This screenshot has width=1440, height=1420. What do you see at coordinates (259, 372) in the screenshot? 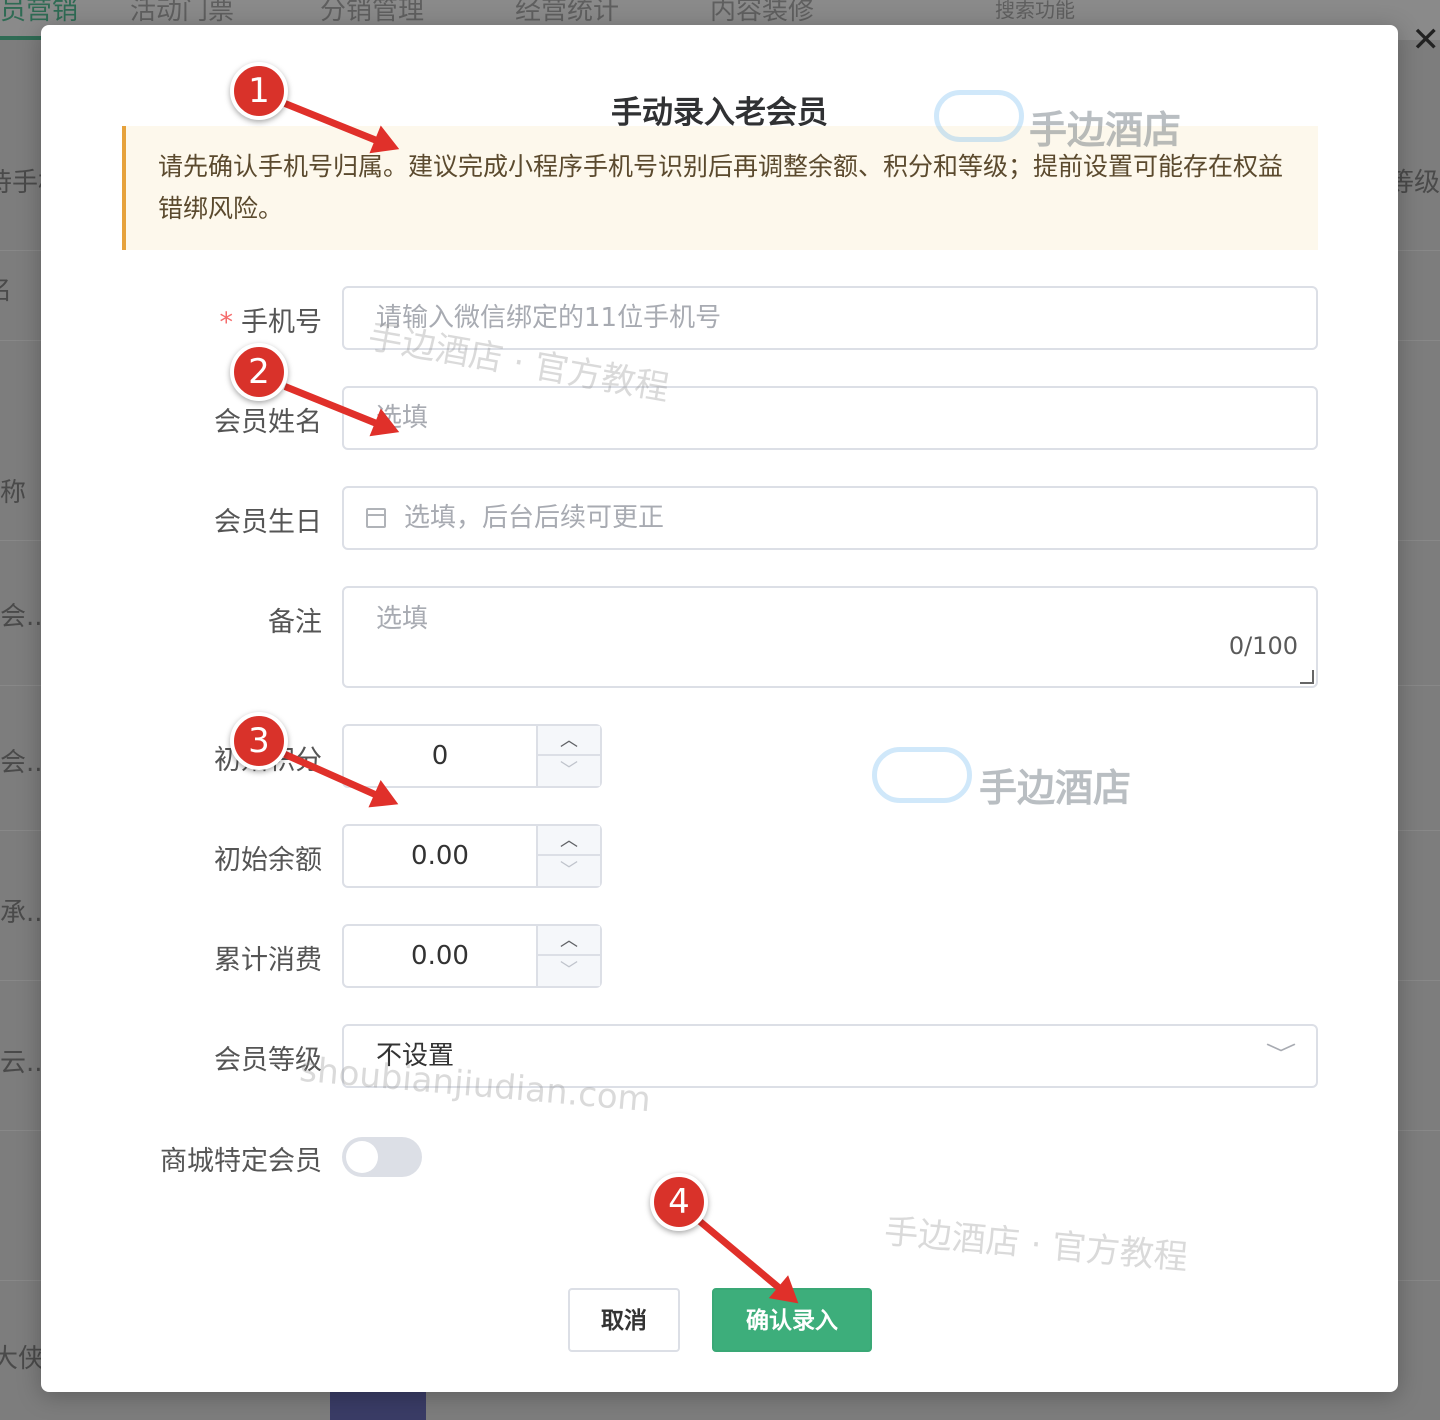
I see `annotation-badge-2: 2` at bounding box center [259, 372].